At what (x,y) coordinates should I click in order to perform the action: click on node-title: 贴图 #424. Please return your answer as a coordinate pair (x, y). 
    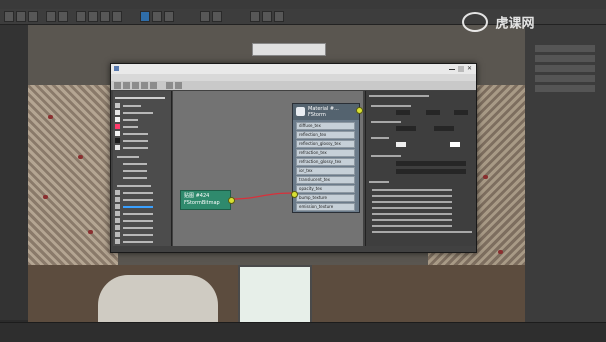
    Looking at the image, I should click on (197, 196).